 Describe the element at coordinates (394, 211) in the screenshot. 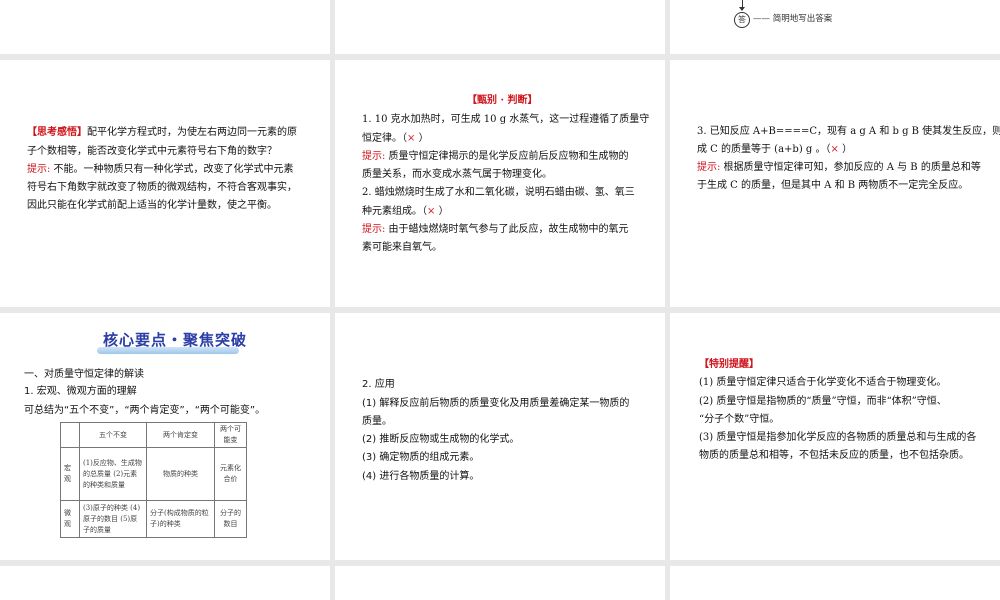

I see `q2-text: 种元素组成。（` at that location.